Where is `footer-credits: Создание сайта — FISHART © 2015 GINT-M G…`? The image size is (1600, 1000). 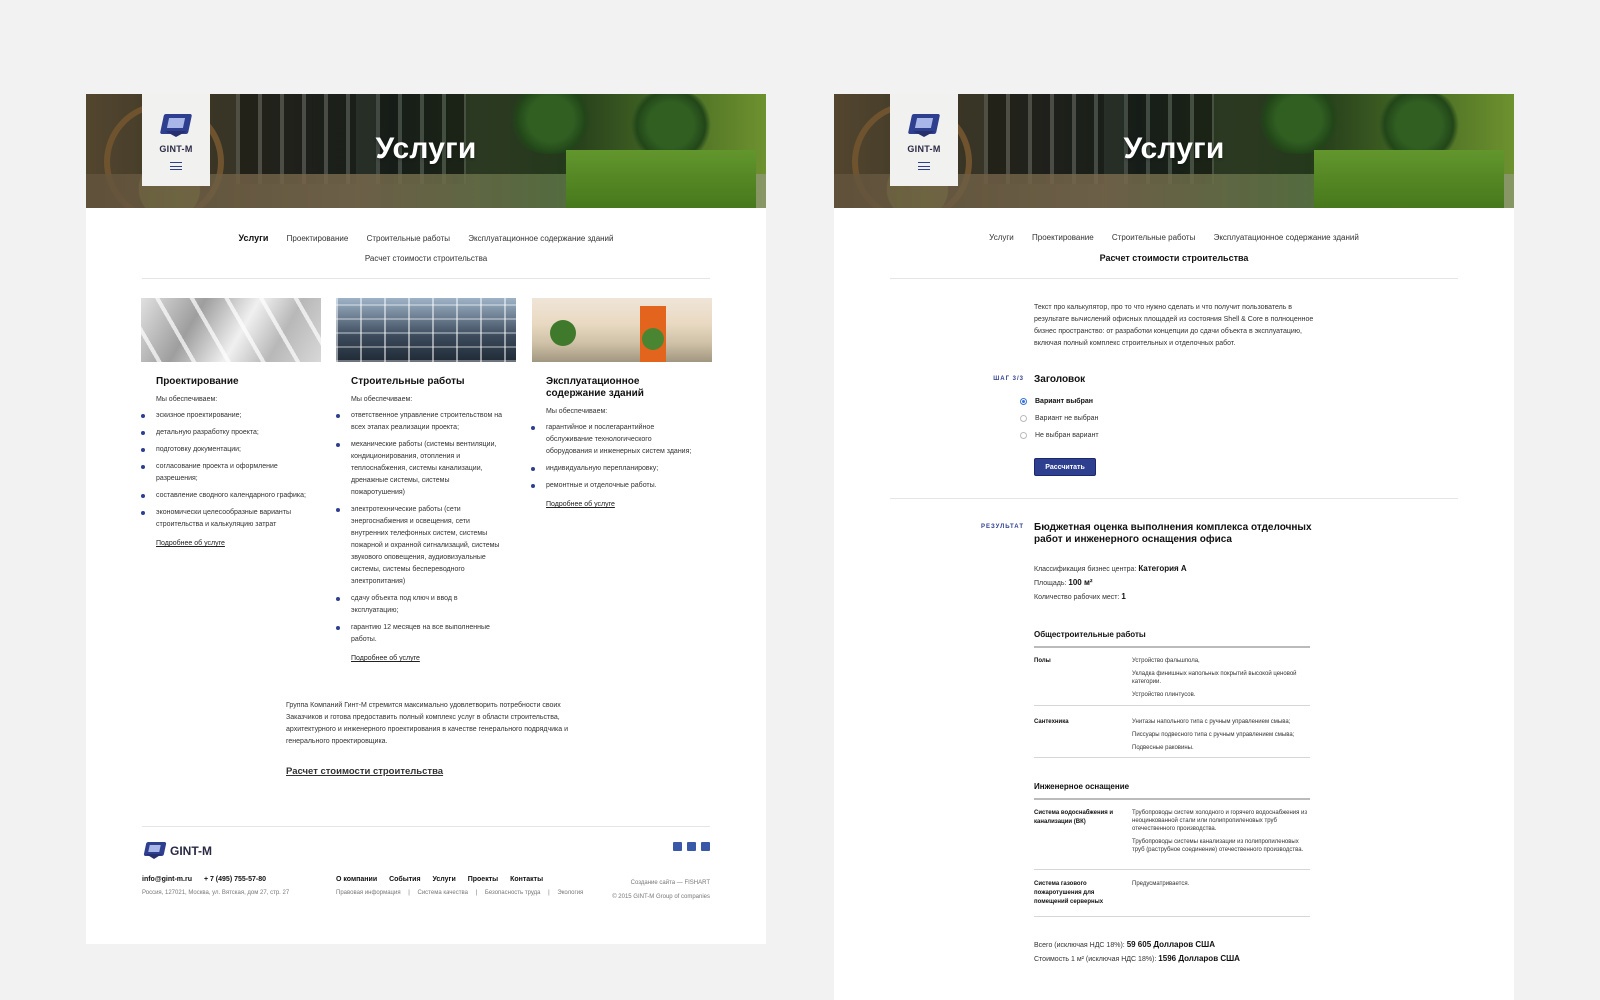
footer-credits: Создание сайта — FISHART © 2015 GINT-M G… is located at coordinates (661, 890).